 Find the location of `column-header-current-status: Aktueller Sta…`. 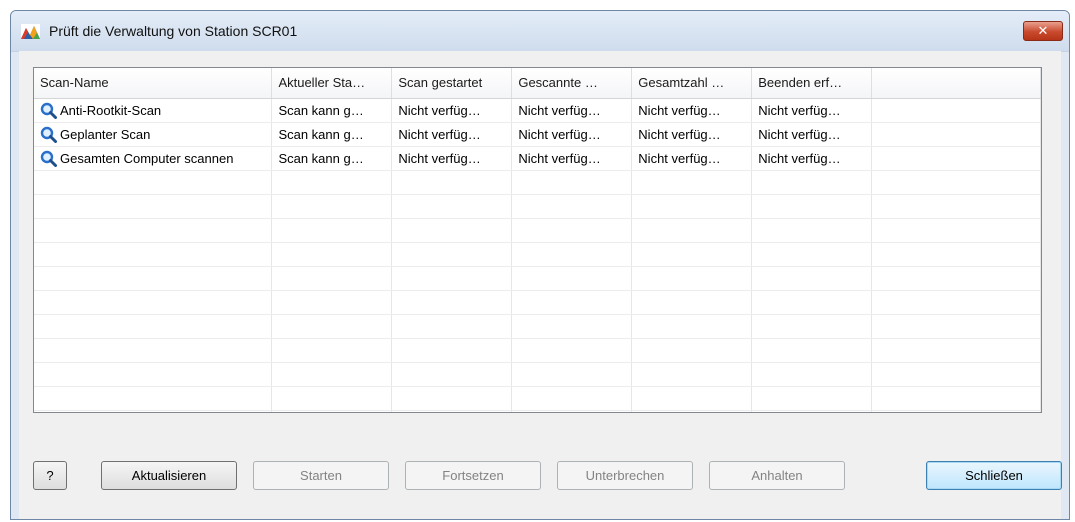

column-header-current-status: Aktueller Sta… is located at coordinates (332, 83).